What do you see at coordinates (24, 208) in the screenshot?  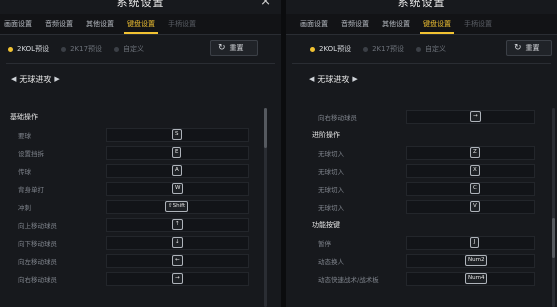 I see `action-label: 冲刺` at bounding box center [24, 208].